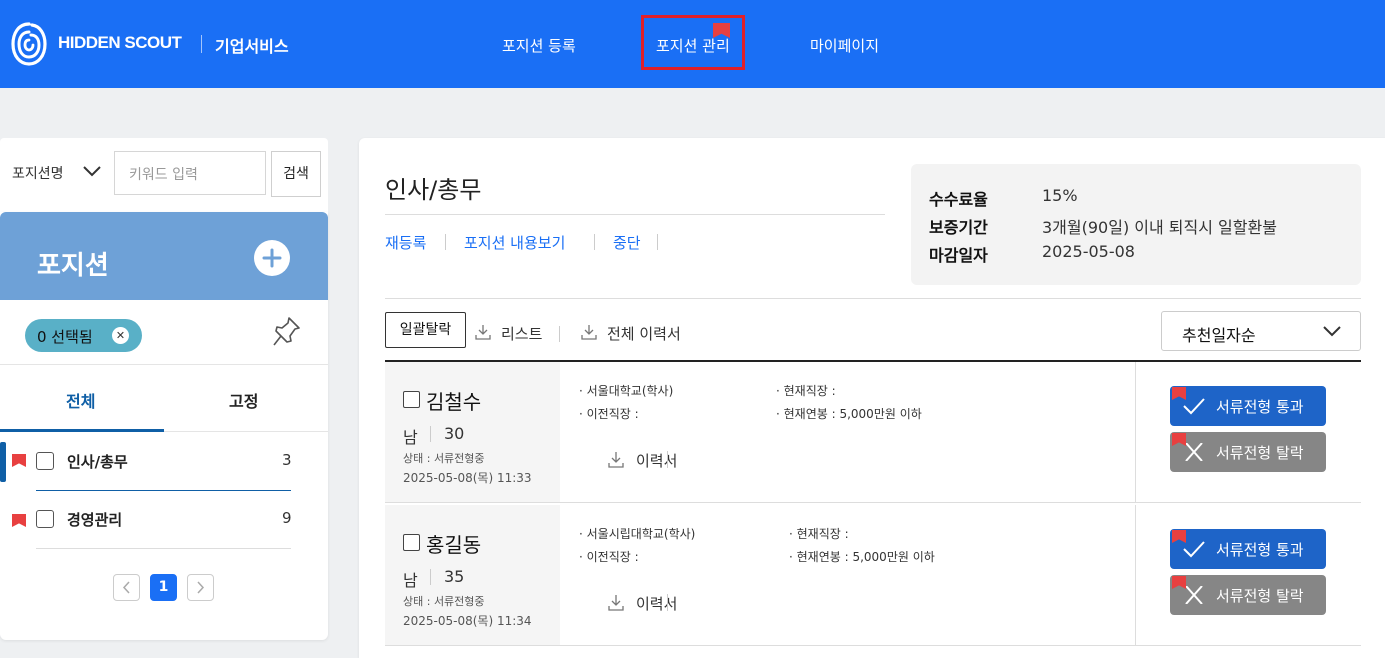 The height and width of the screenshot is (658, 1385). What do you see at coordinates (29, 44) in the screenshot?
I see `hidden-scout-logo-icon` at bounding box center [29, 44].